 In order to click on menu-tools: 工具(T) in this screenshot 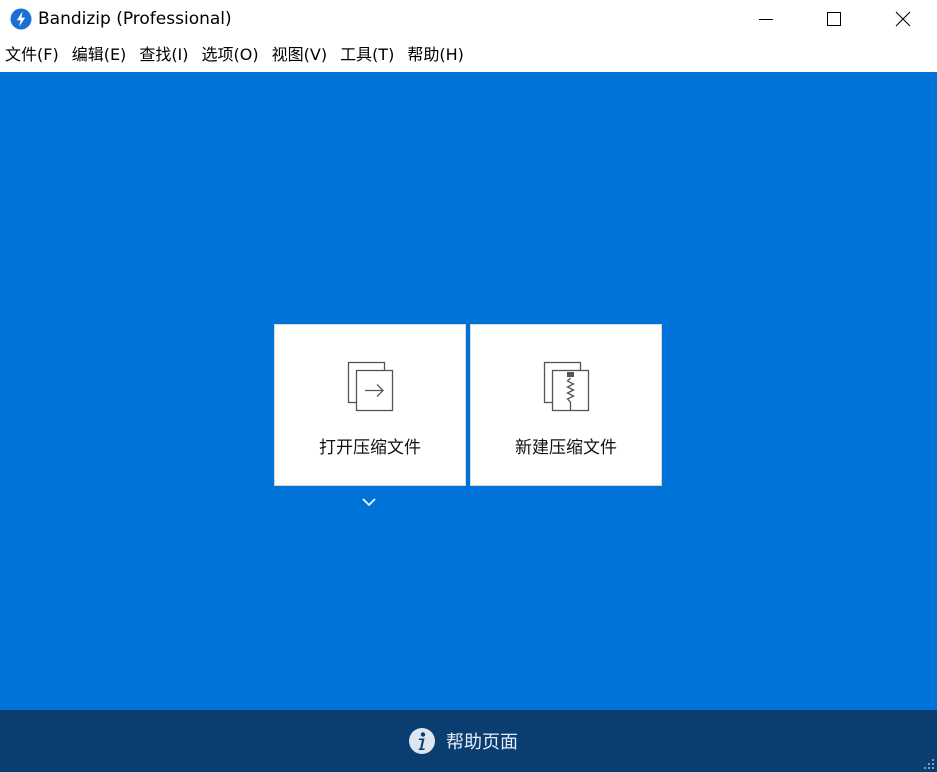, I will do `click(367, 55)`.